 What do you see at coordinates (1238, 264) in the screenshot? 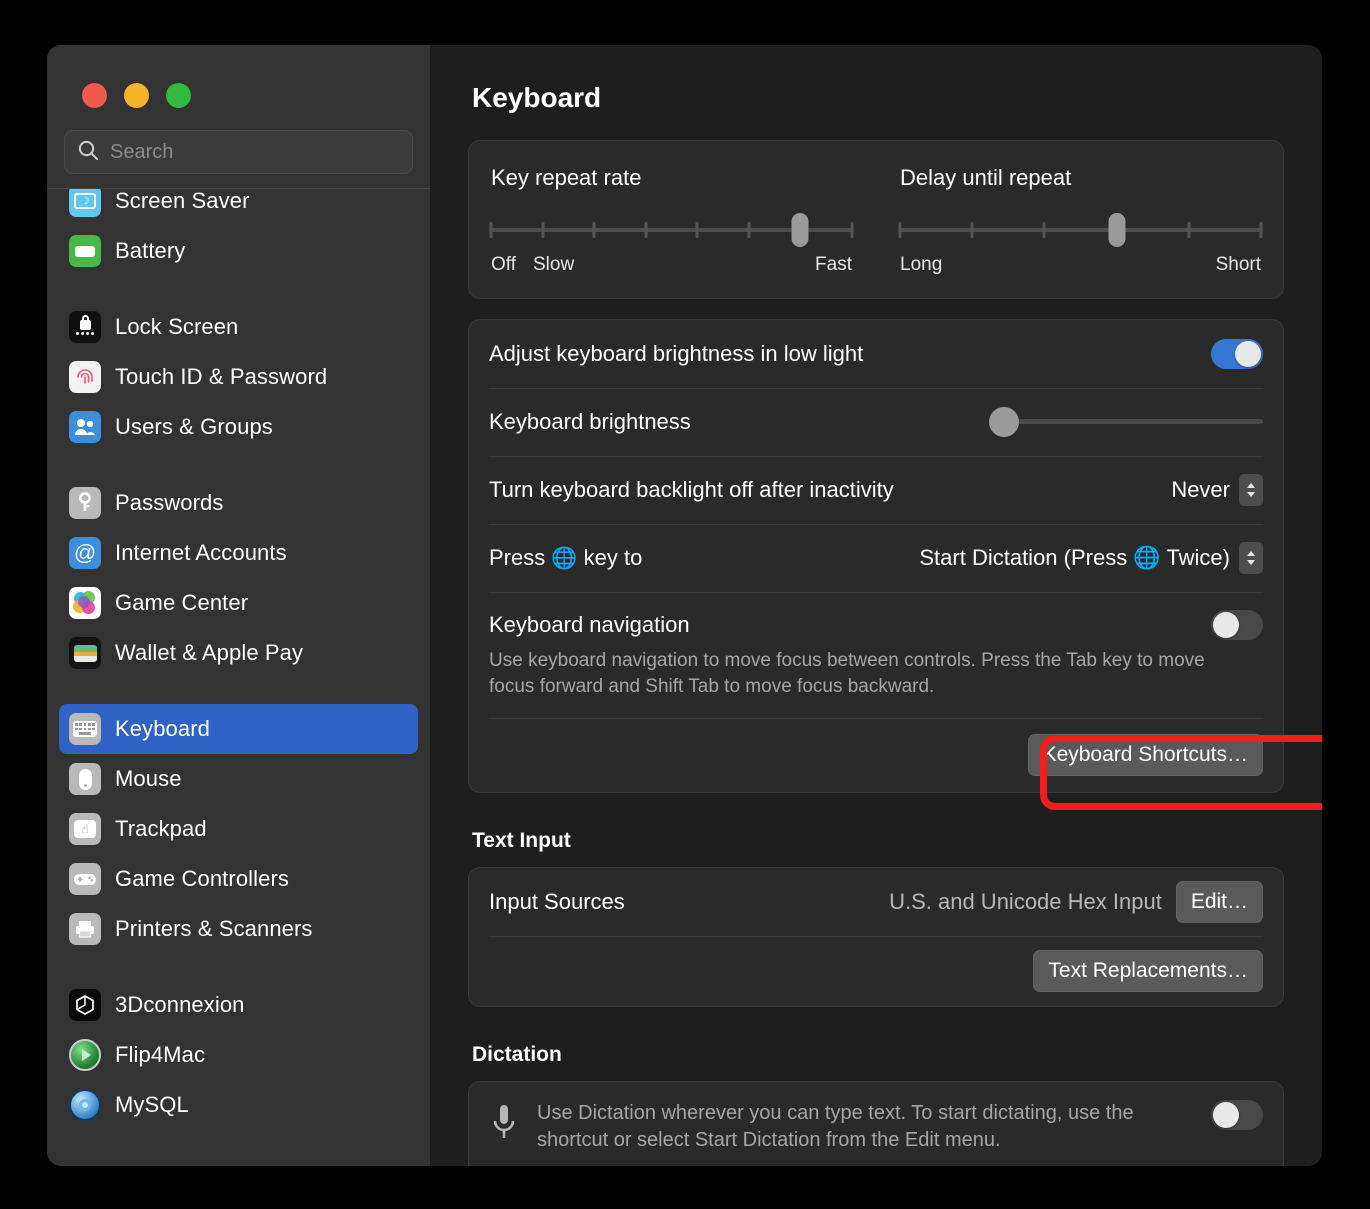
I see `delay-short-label: Short` at bounding box center [1238, 264].